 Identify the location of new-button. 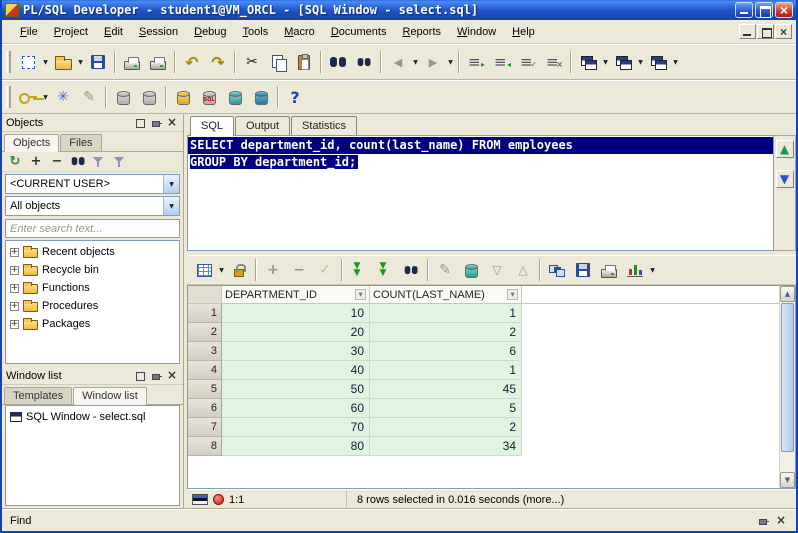
(28, 62).